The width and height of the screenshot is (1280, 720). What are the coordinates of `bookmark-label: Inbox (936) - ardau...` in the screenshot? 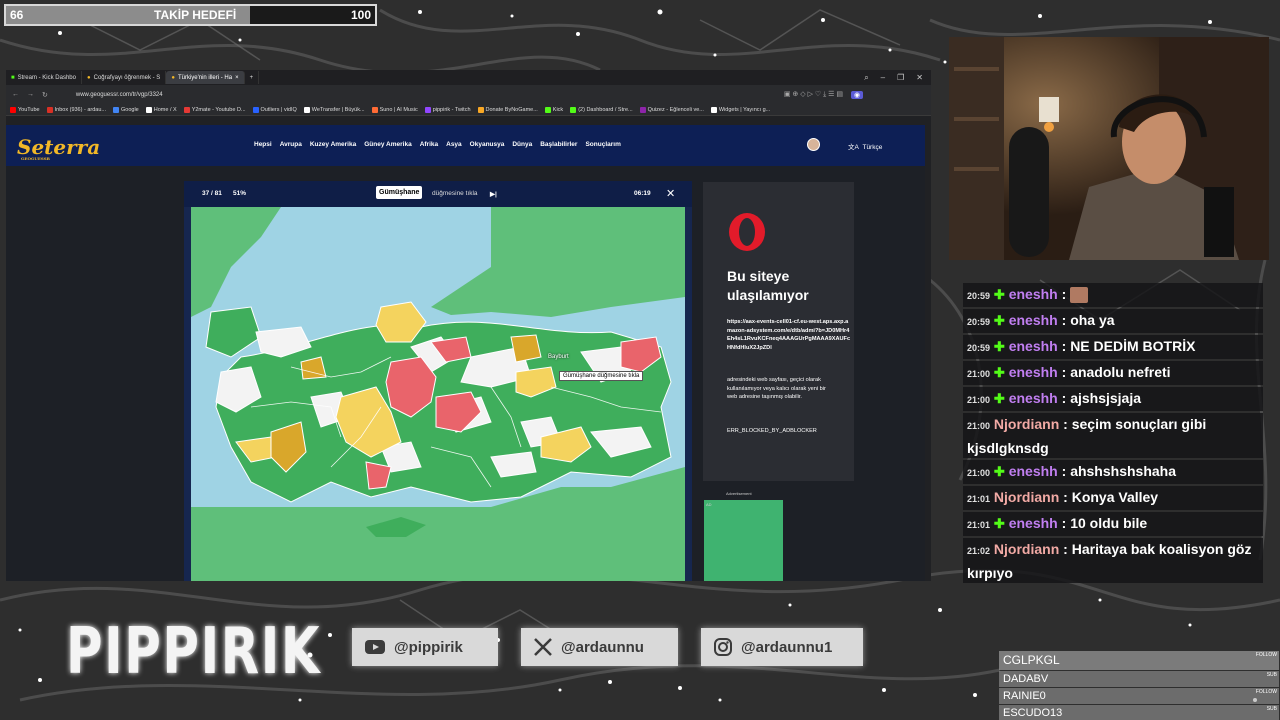 It's located at (80, 109).